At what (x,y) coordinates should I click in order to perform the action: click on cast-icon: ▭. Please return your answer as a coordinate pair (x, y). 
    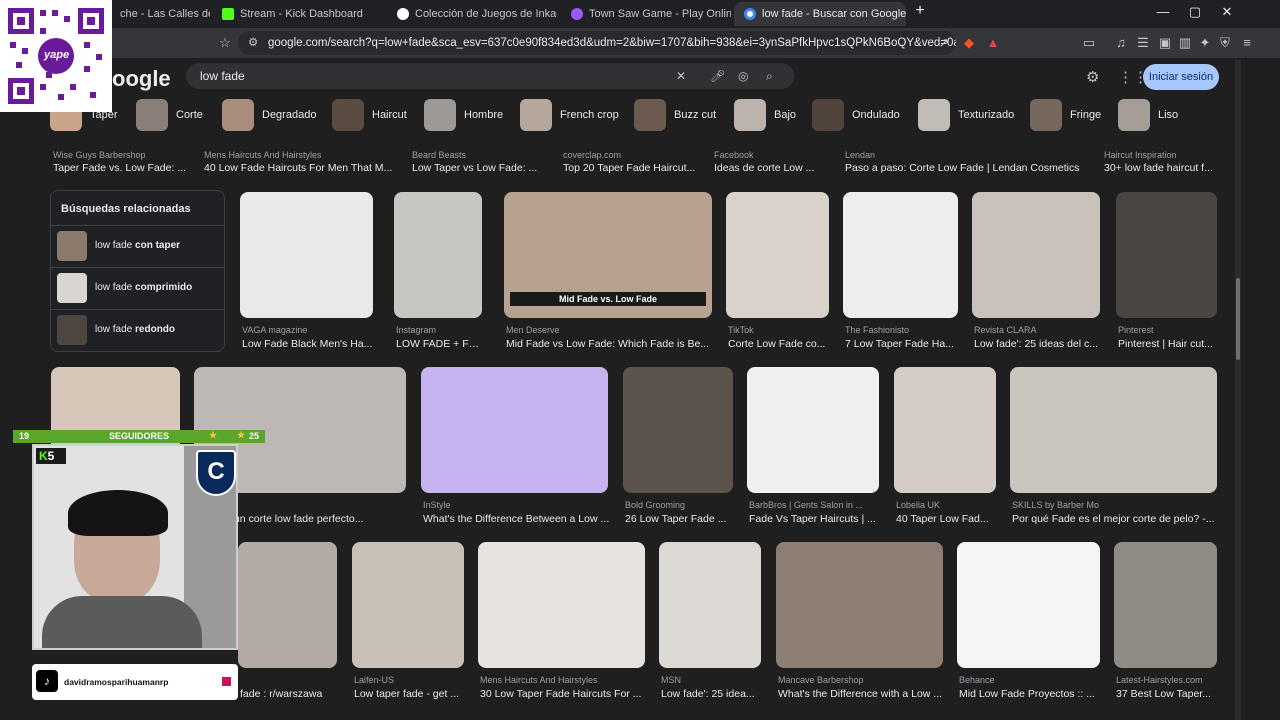
    Looking at the image, I should click on (1089, 43).